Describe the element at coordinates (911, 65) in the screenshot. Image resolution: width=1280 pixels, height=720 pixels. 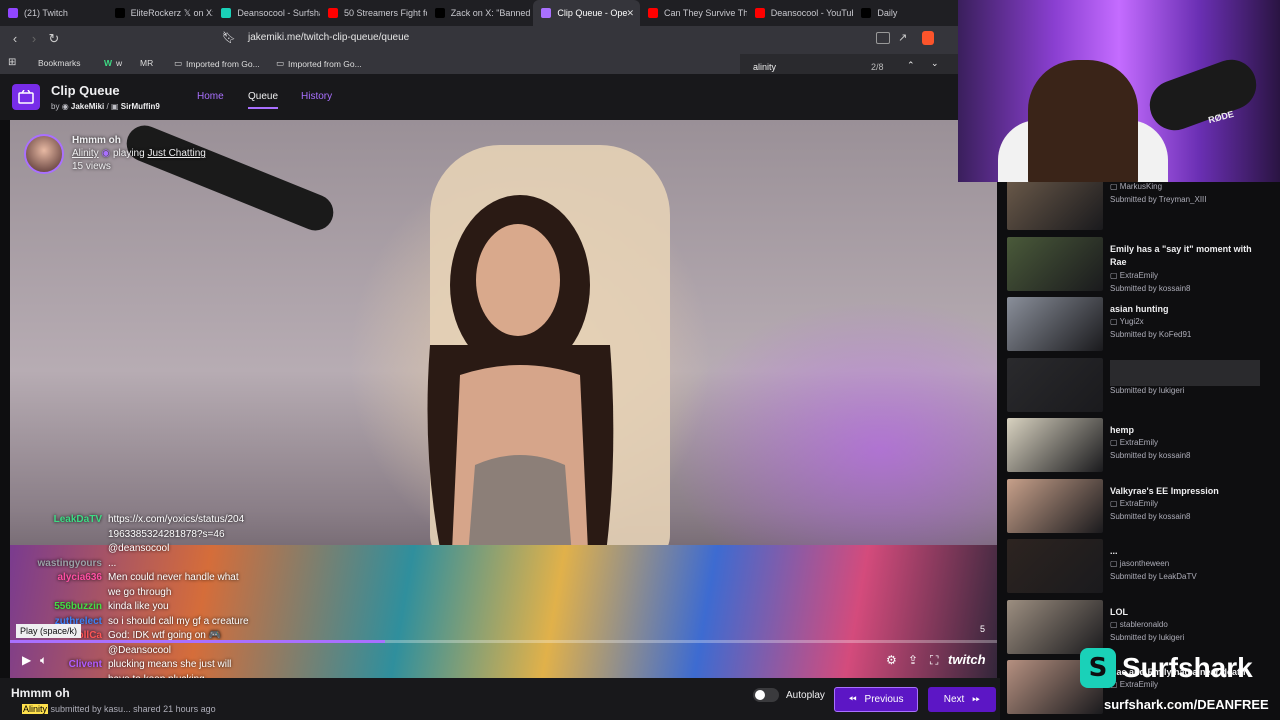
I see `find-prev-icon: ⌃` at that location.